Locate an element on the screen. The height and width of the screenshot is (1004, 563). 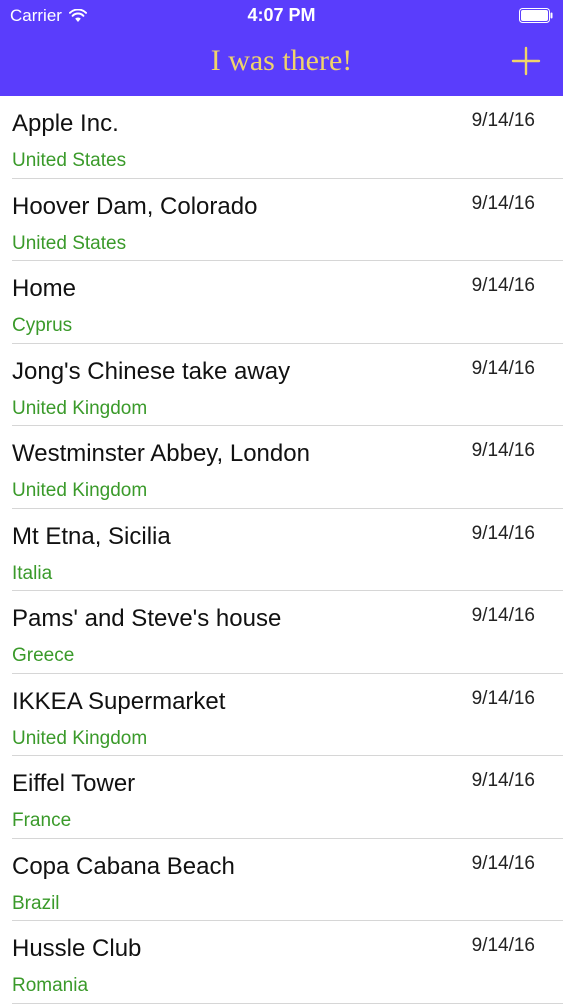
list-item: Pams' and Steve's house 9/14/16 Greece is located at coordinates (281, 632).